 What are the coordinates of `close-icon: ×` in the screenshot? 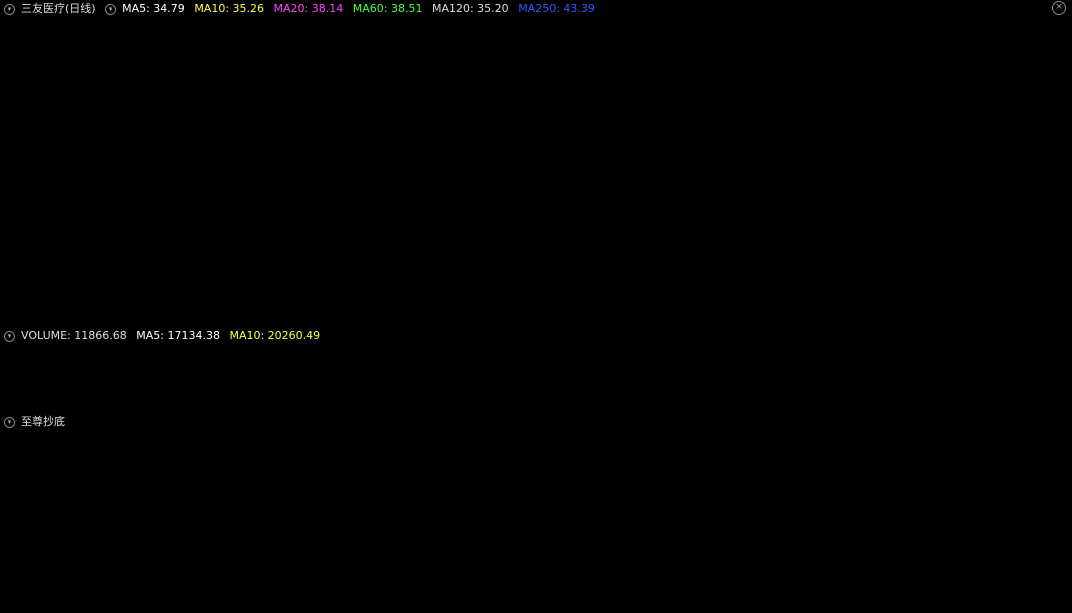 It's located at (1059, 8).